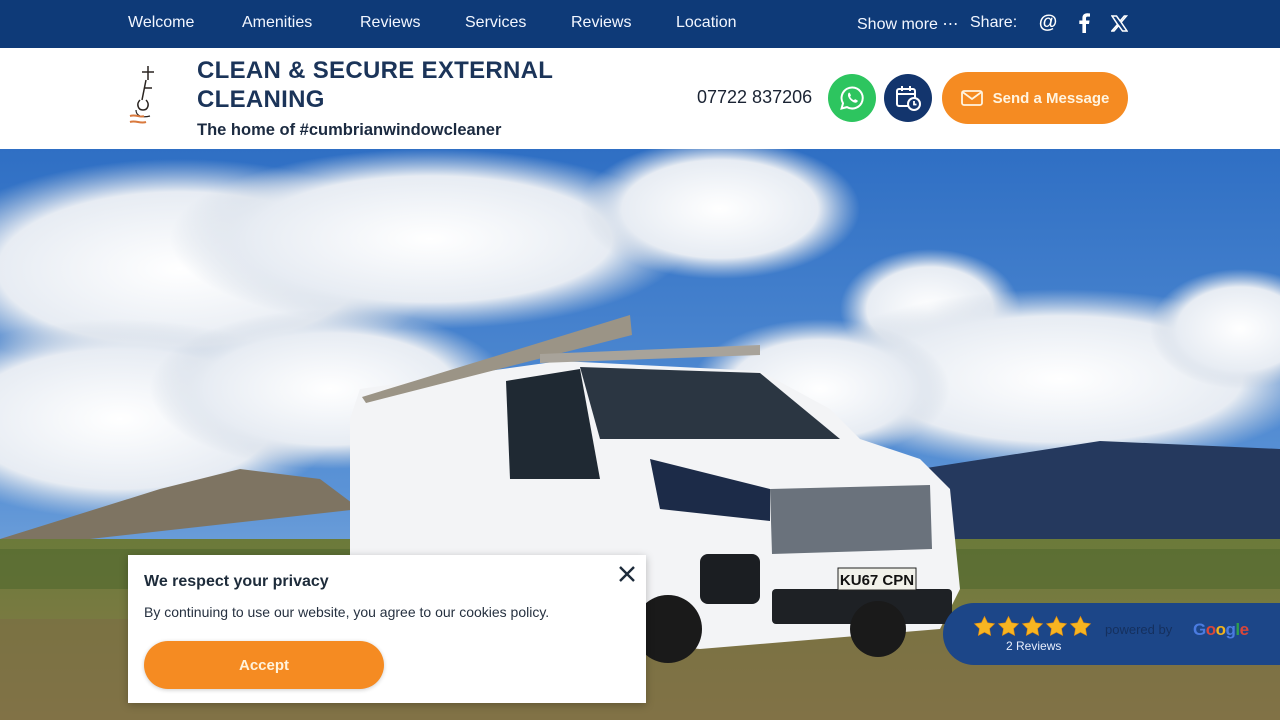 The image size is (1280, 720). I want to click on x-twitter-icon, so click(1119, 23).